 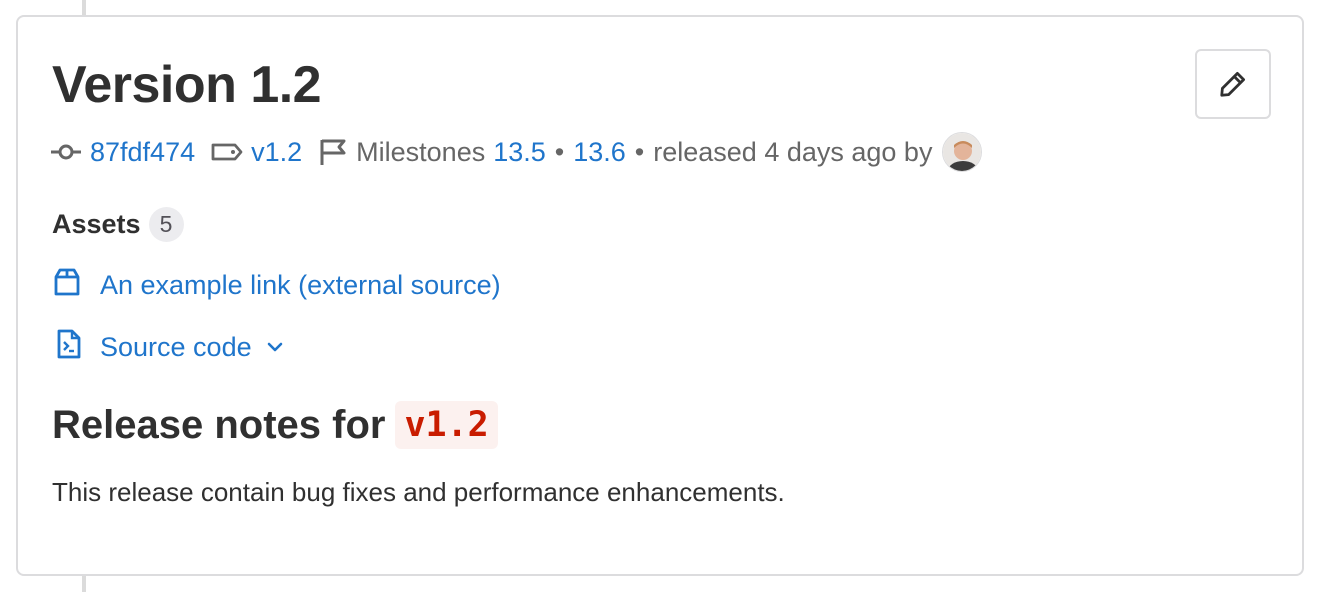 What do you see at coordinates (962, 152) in the screenshot?
I see `author-avatar` at bounding box center [962, 152].